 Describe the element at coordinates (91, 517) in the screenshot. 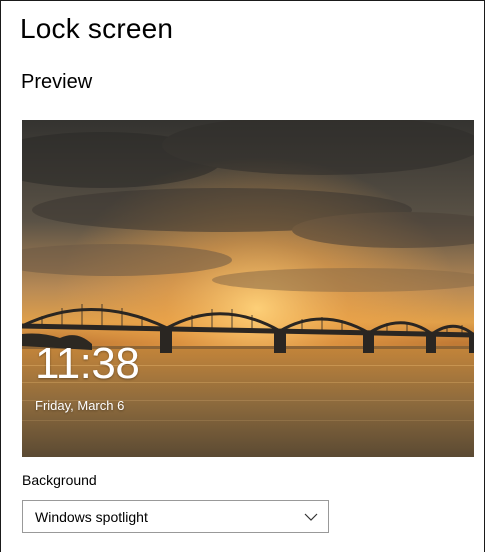

I see `background-dropdown-value: Windows spotlight` at that location.